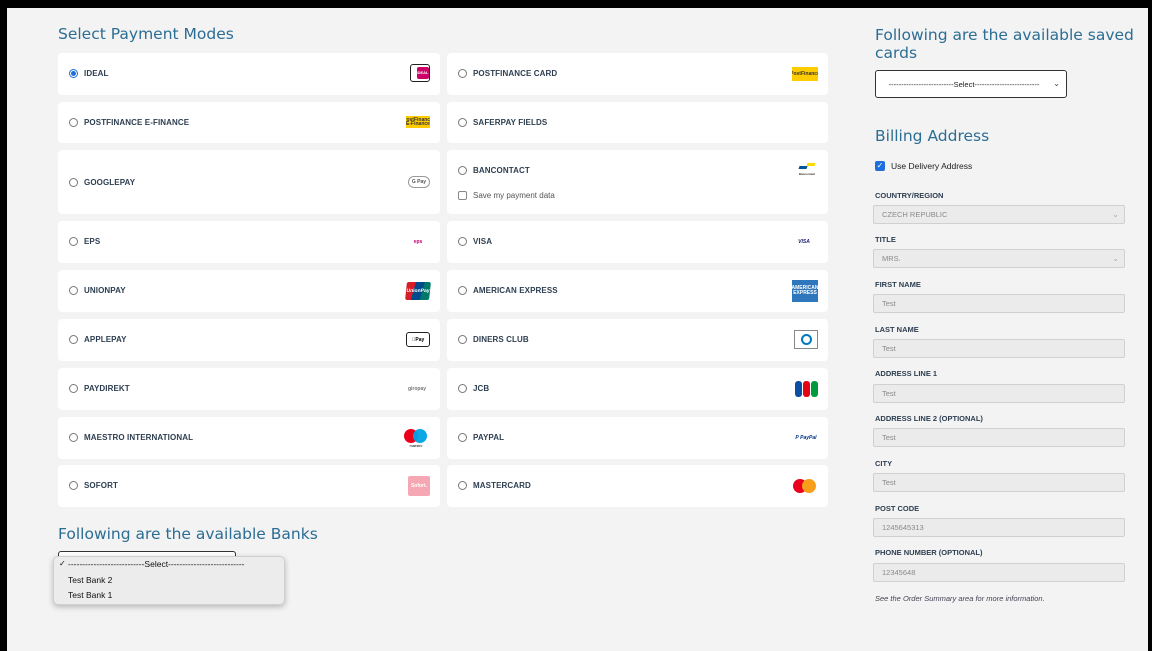  What do you see at coordinates (462, 122) in the screenshot?
I see `radio-saferpay-fields` at bounding box center [462, 122].